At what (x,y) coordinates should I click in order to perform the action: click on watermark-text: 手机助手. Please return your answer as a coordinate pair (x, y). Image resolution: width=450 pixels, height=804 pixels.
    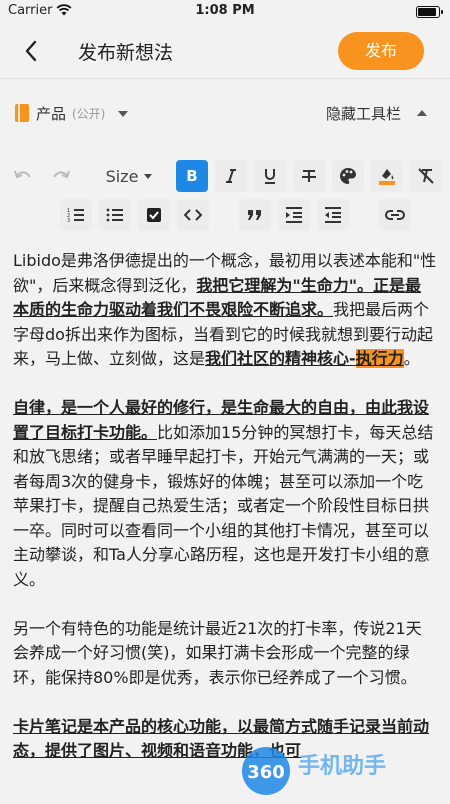
    Looking at the image, I should click on (342, 766).